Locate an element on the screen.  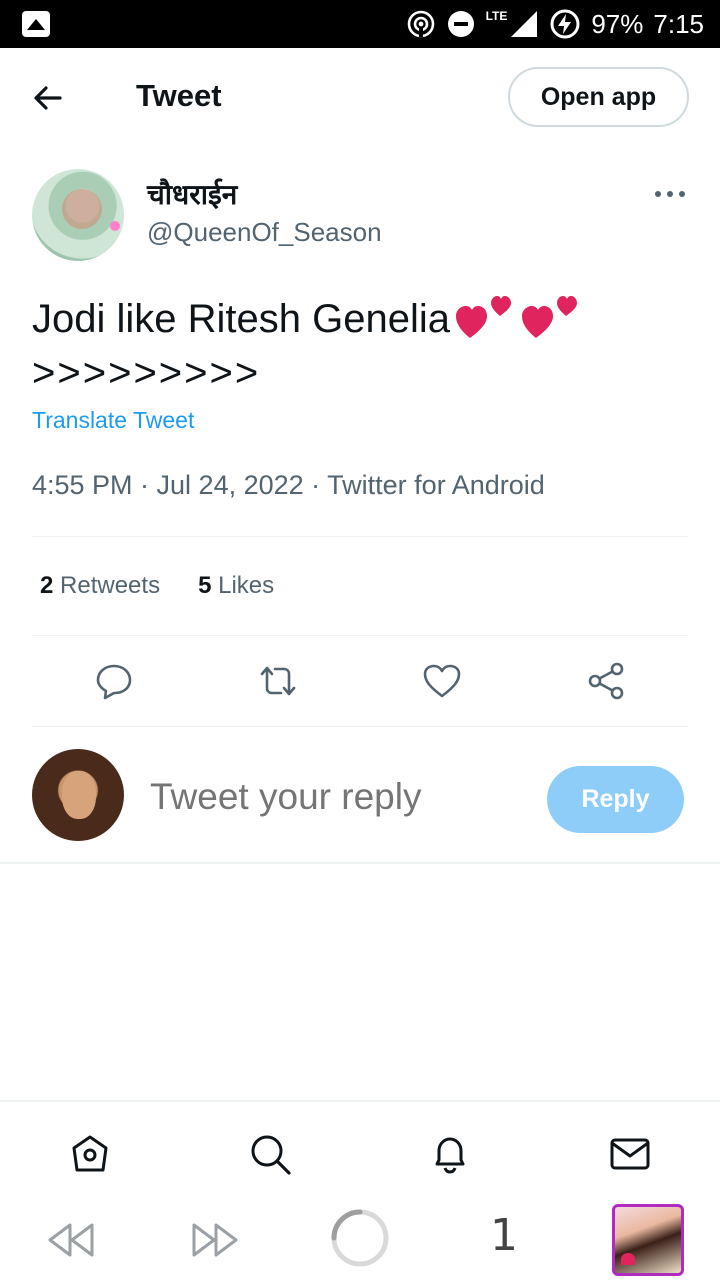
battery-percent: 97% is located at coordinates (617, 23).